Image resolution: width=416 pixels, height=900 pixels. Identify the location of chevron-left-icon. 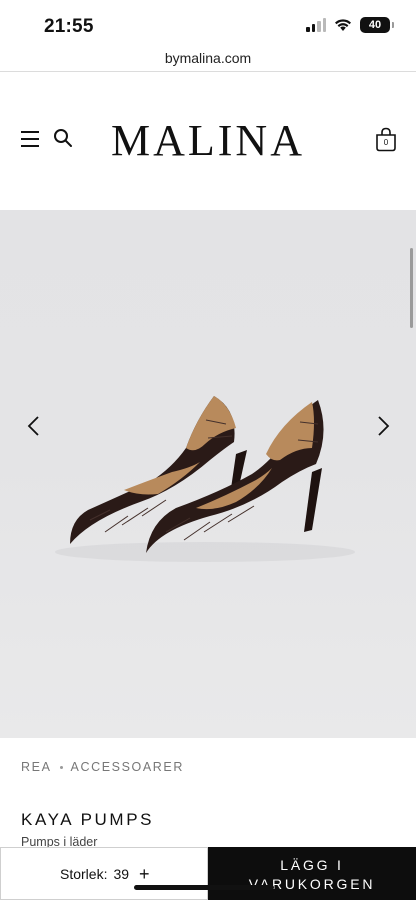
(34, 426).